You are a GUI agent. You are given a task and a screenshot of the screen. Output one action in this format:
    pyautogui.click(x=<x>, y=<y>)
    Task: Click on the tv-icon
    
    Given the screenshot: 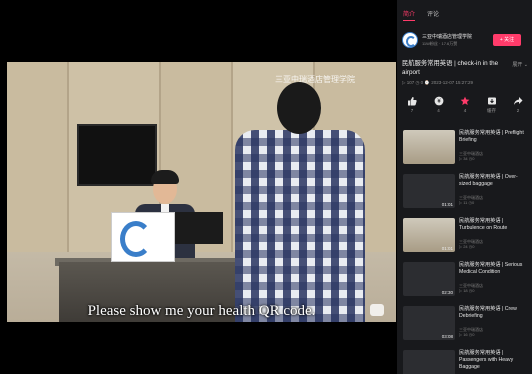 What is the action you would take?
    pyautogui.click(x=377, y=310)
    